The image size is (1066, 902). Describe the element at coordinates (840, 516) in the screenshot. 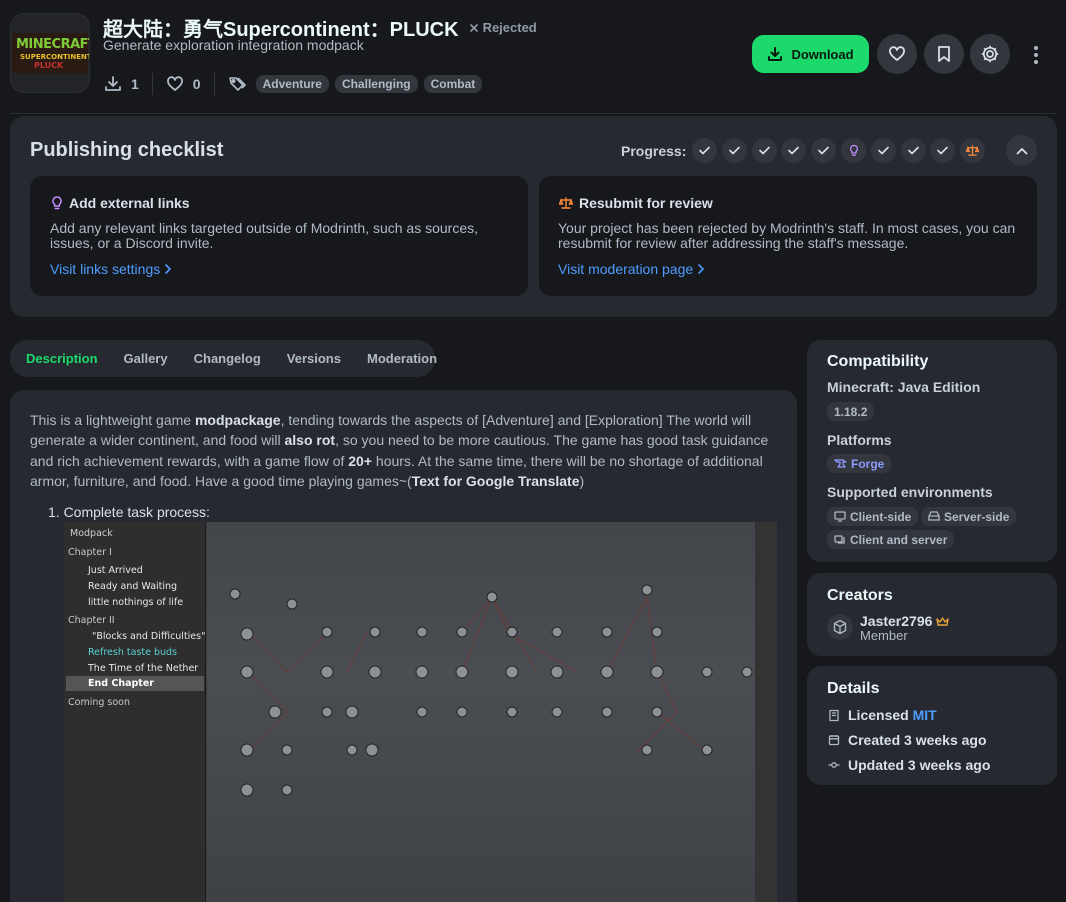

I see `monitor-icon` at that location.